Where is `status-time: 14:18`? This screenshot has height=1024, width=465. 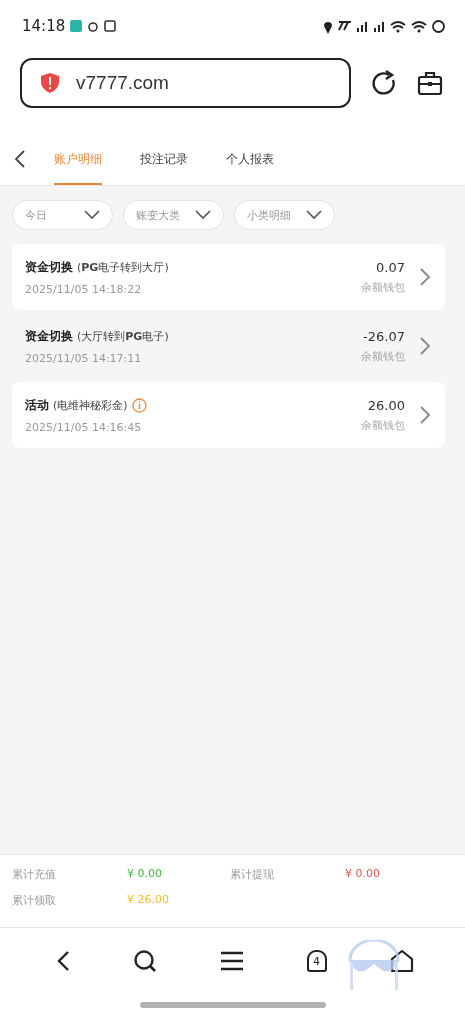 status-time: 14:18 is located at coordinates (44, 26).